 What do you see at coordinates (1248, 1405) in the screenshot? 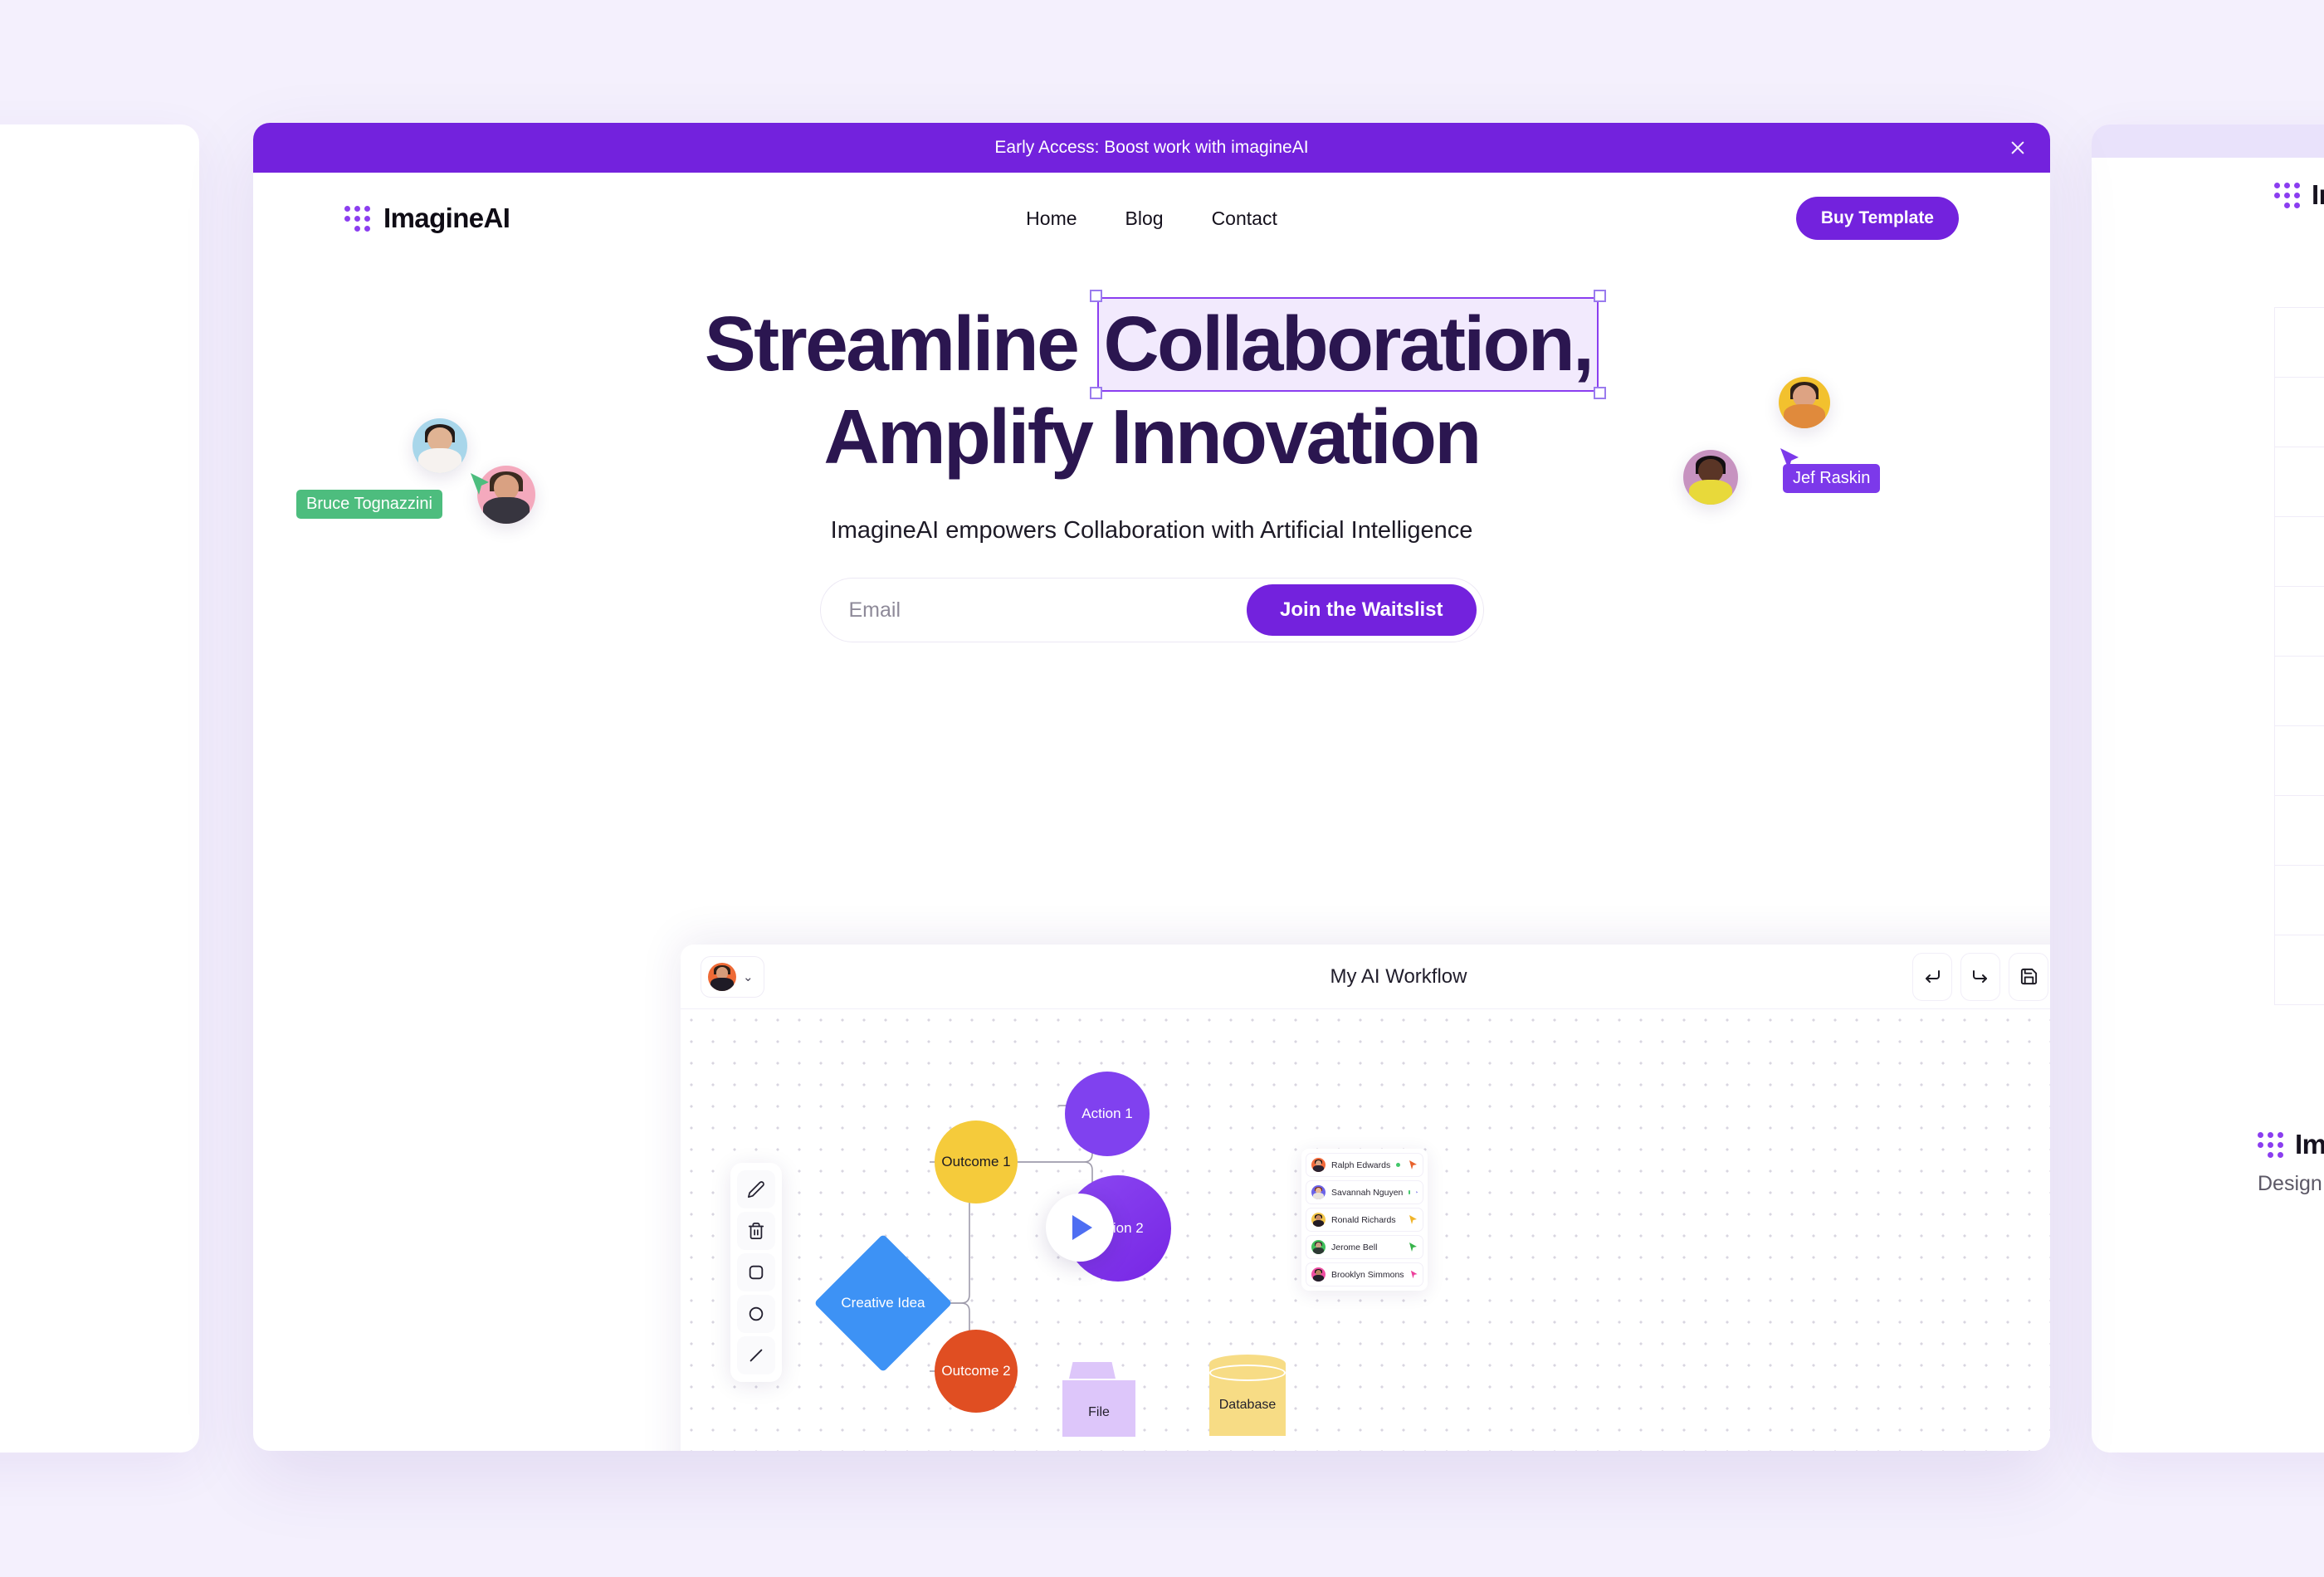
I see `flow-node-label: Database` at bounding box center [1248, 1405].